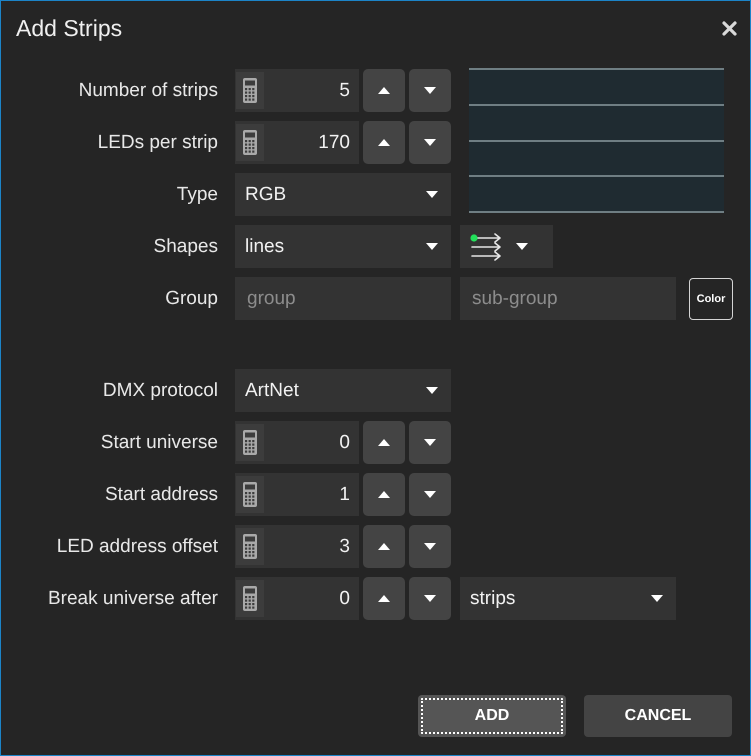  Describe the element at coordinates (492, 716) in the screenshot. I see `dialog-button: ADD` at that location.